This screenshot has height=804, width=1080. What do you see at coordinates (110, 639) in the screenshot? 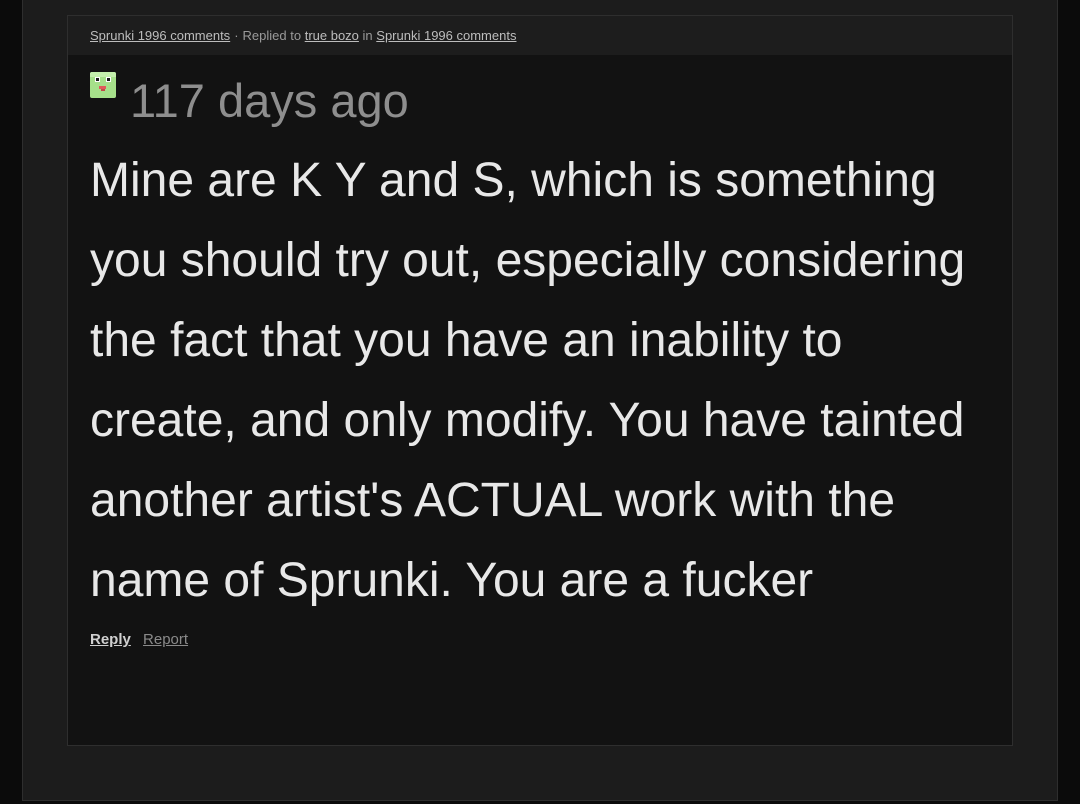
I see `reply-link: Reply` at bounding box center [110, 639].